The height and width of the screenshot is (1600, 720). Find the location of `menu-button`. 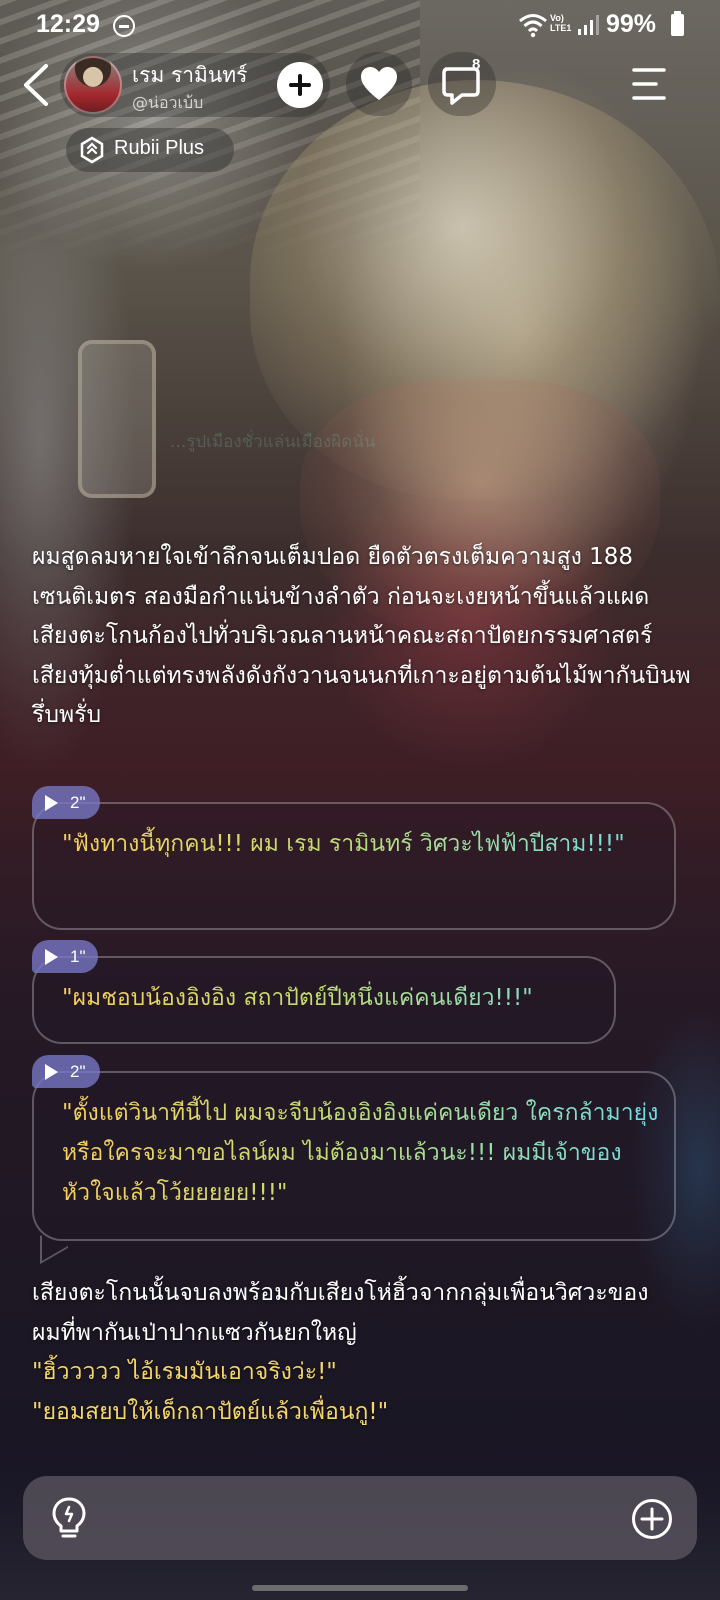

menu-button is located at coordinates (652, 84).